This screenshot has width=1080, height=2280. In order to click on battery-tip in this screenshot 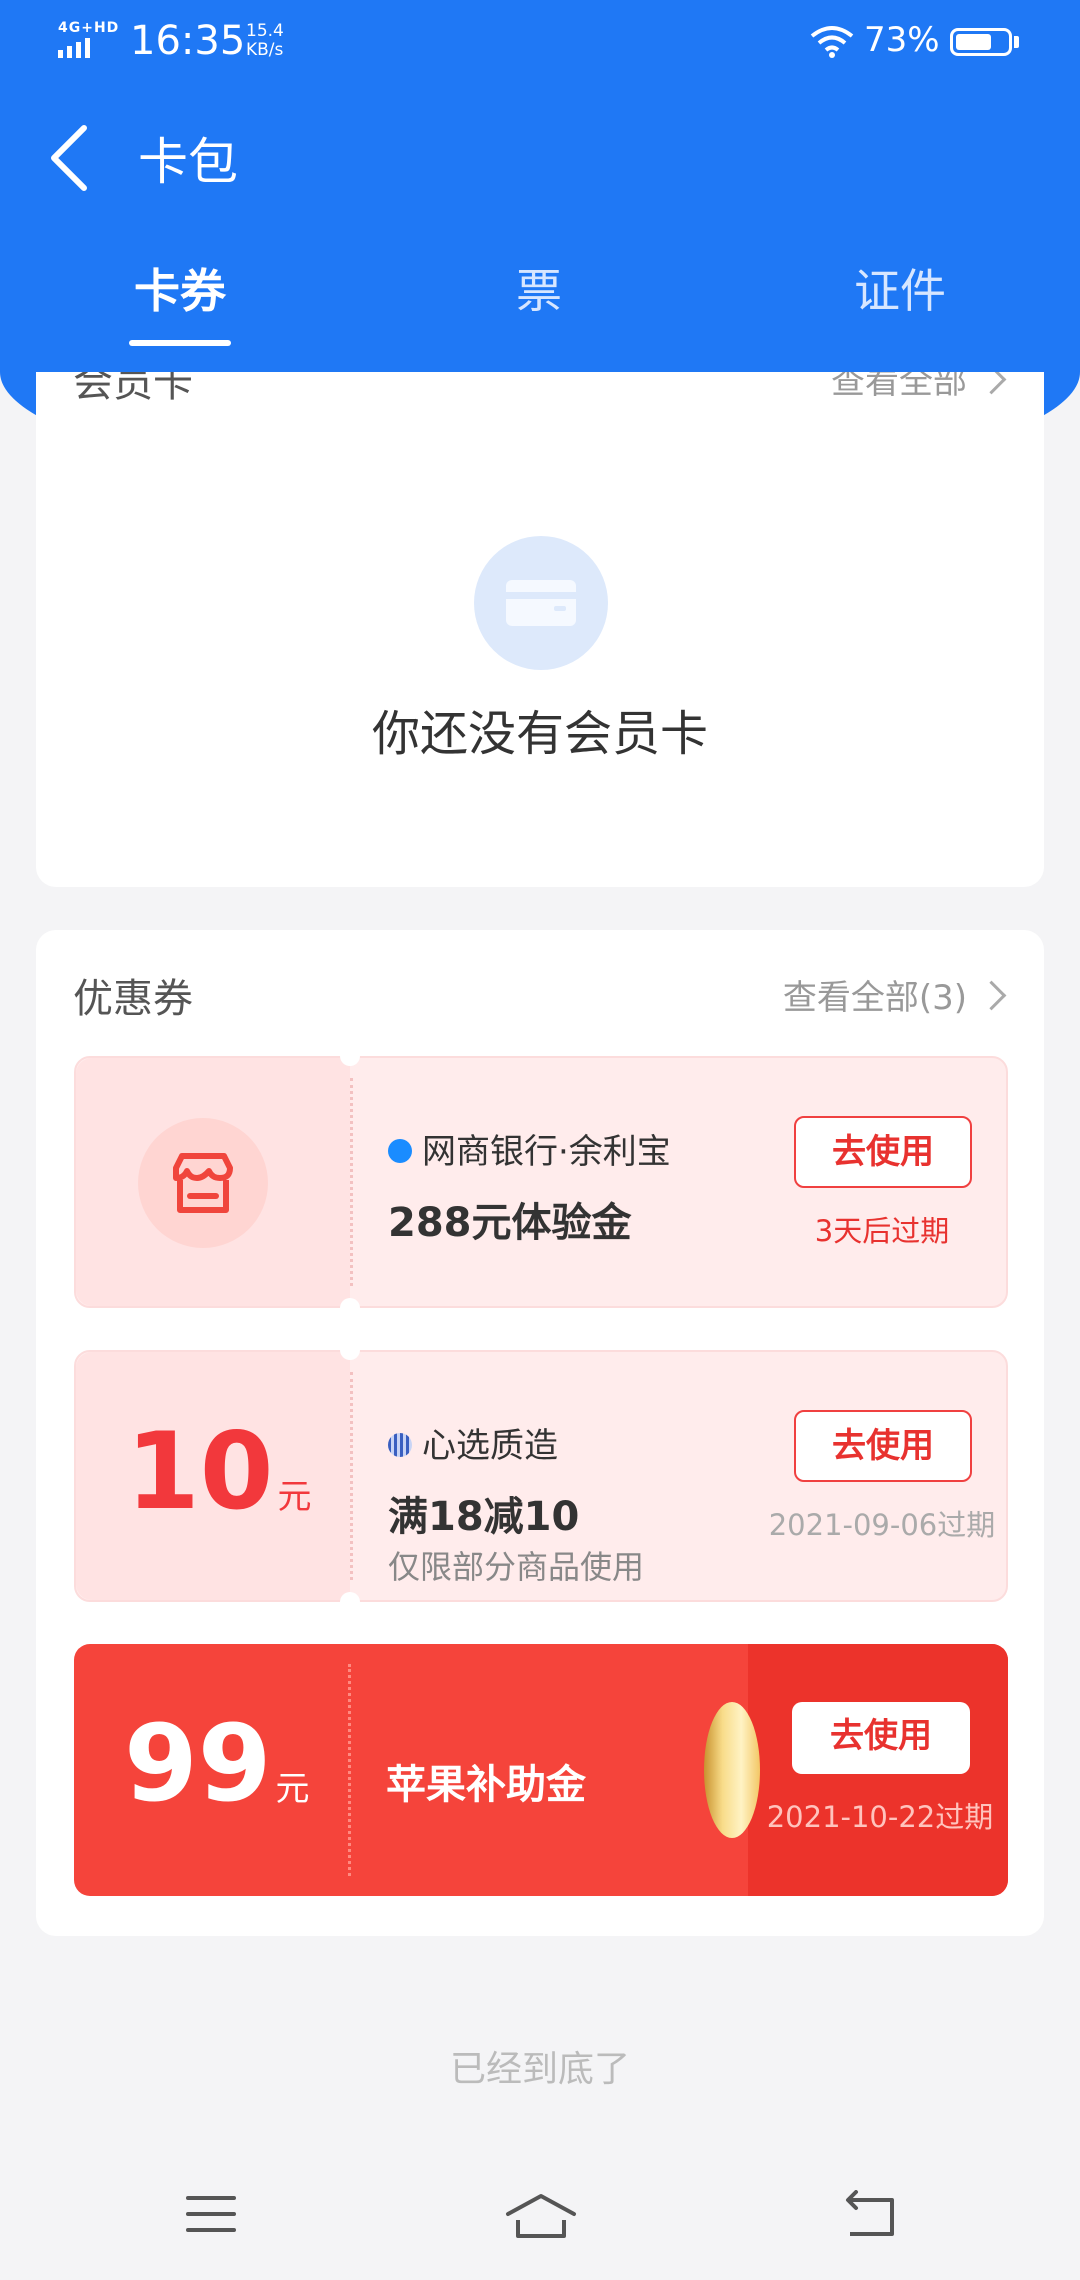, I will do `click(1016, 42)`.